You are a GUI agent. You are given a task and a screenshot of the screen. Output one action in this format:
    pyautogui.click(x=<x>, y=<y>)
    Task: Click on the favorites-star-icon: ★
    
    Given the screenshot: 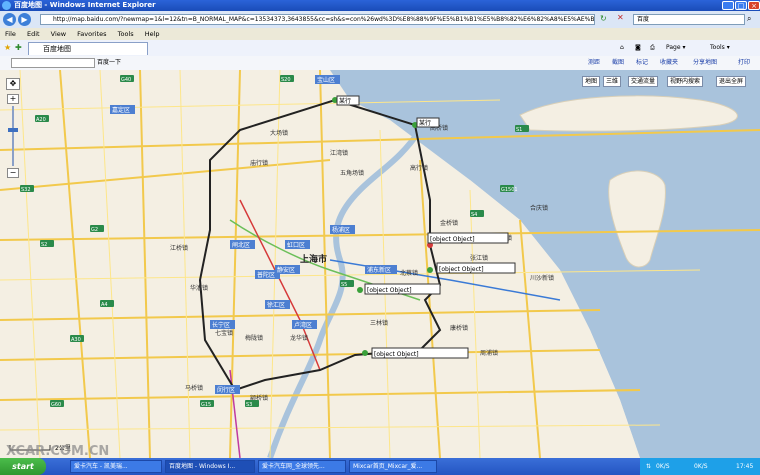 What is the action you would take?
    pyautogui.click(x=7, y=47)
    